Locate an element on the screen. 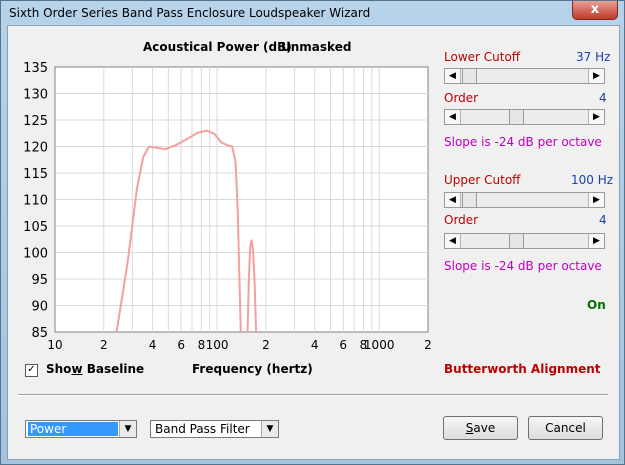  chart-title: Acoustical Power (dB) is located at coordinates (217, 47).